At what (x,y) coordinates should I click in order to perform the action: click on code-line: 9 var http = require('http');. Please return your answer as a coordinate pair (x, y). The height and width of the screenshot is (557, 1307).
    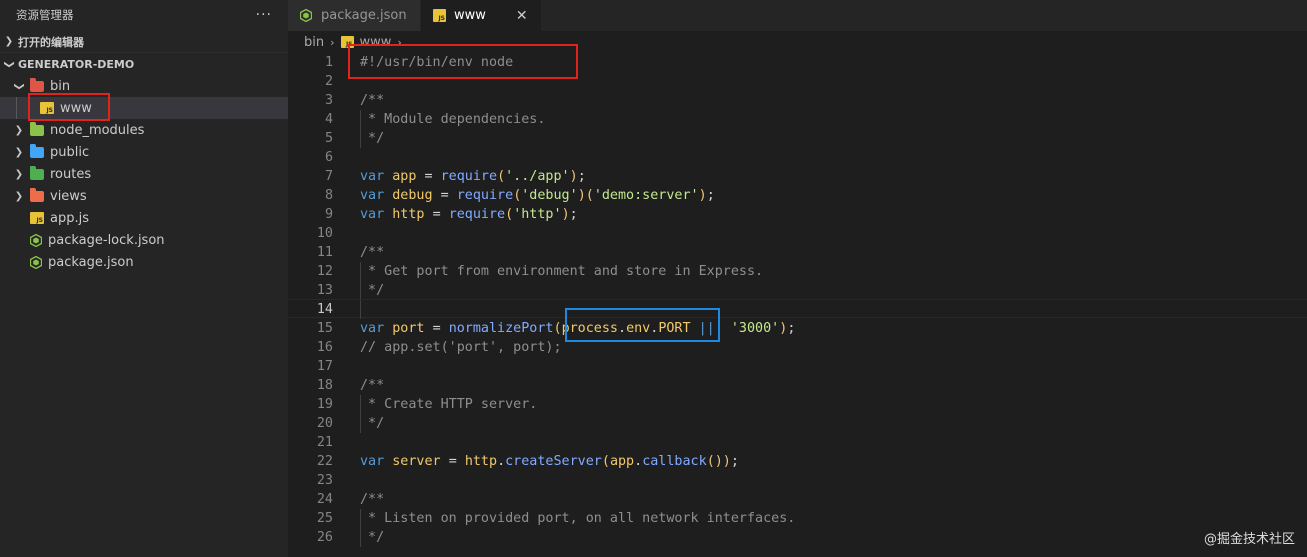
    Looking at the image, I should click on (797, 214).